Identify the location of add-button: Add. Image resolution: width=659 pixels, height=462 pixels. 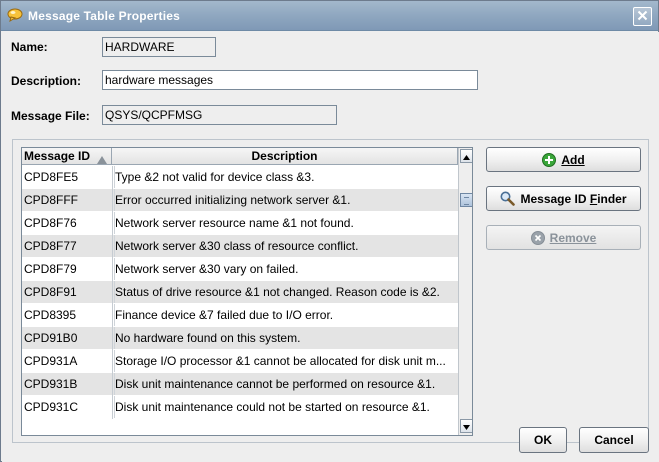
(563, 159).